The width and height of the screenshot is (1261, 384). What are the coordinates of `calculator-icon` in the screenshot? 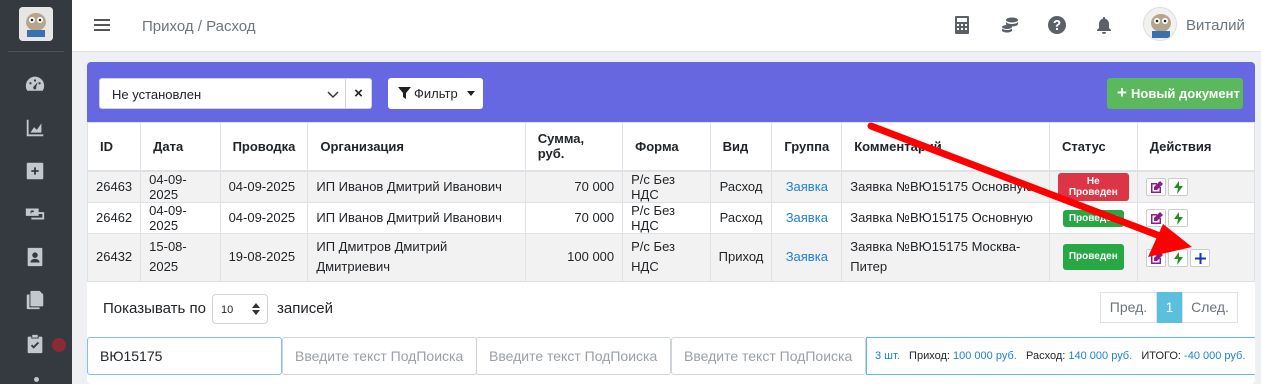 It's located at (962, 25).